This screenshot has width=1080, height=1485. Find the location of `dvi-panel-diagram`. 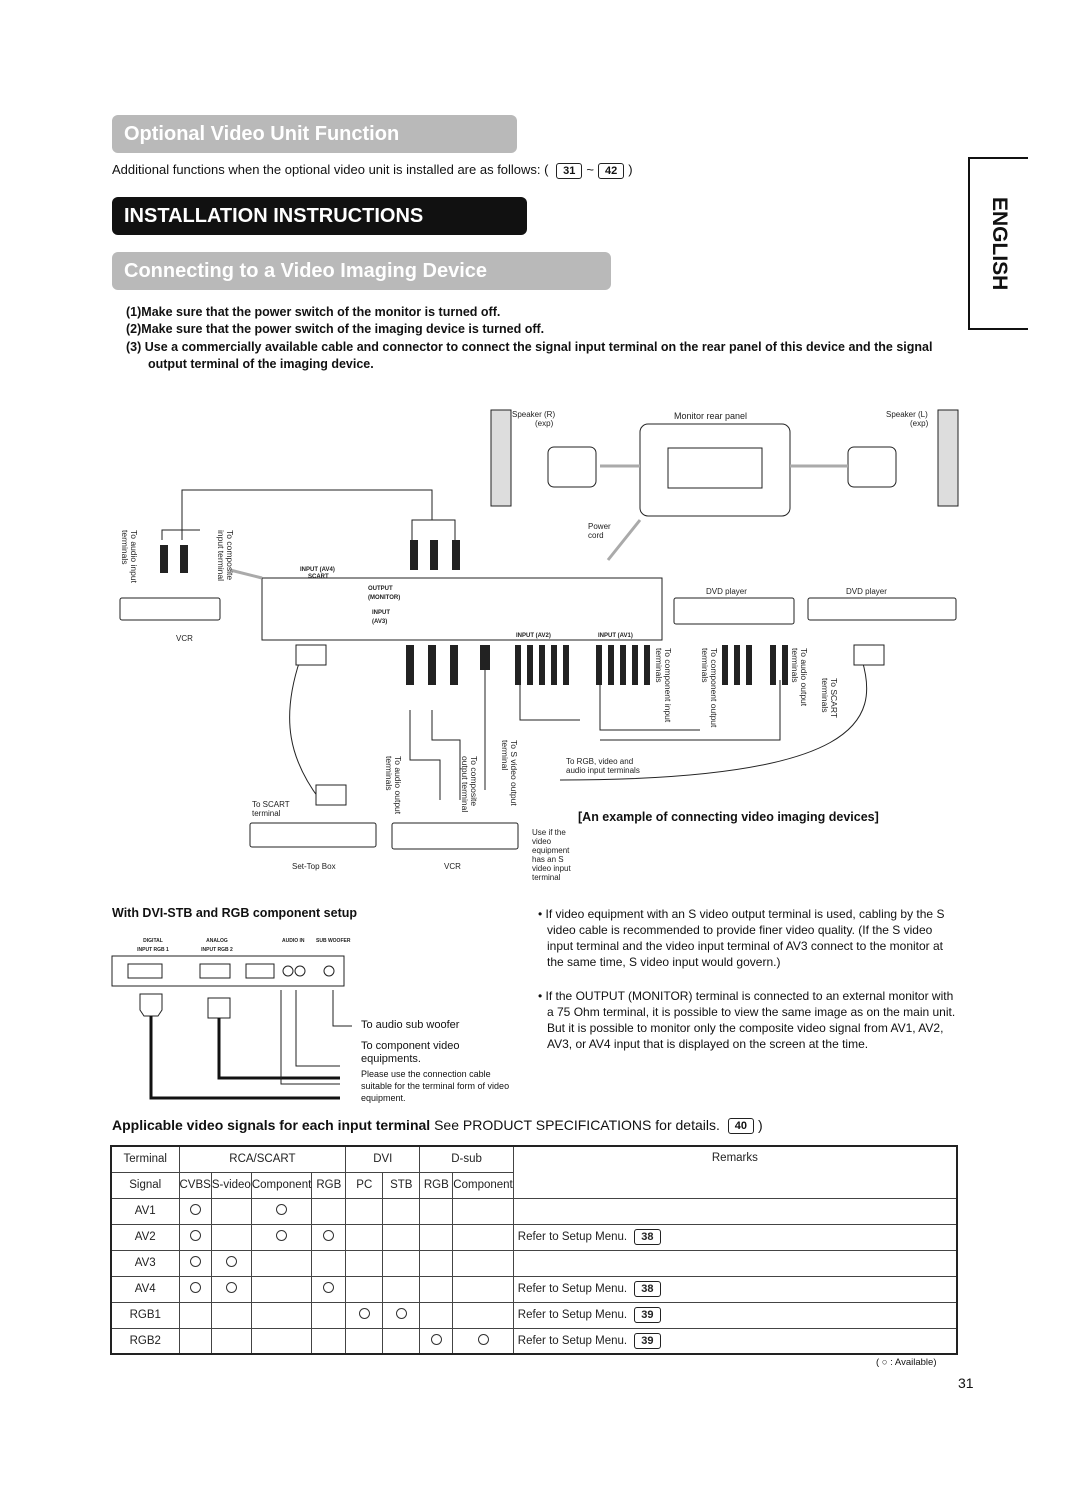

dvi-panel-diagram is located at coordinates (231, 1027).